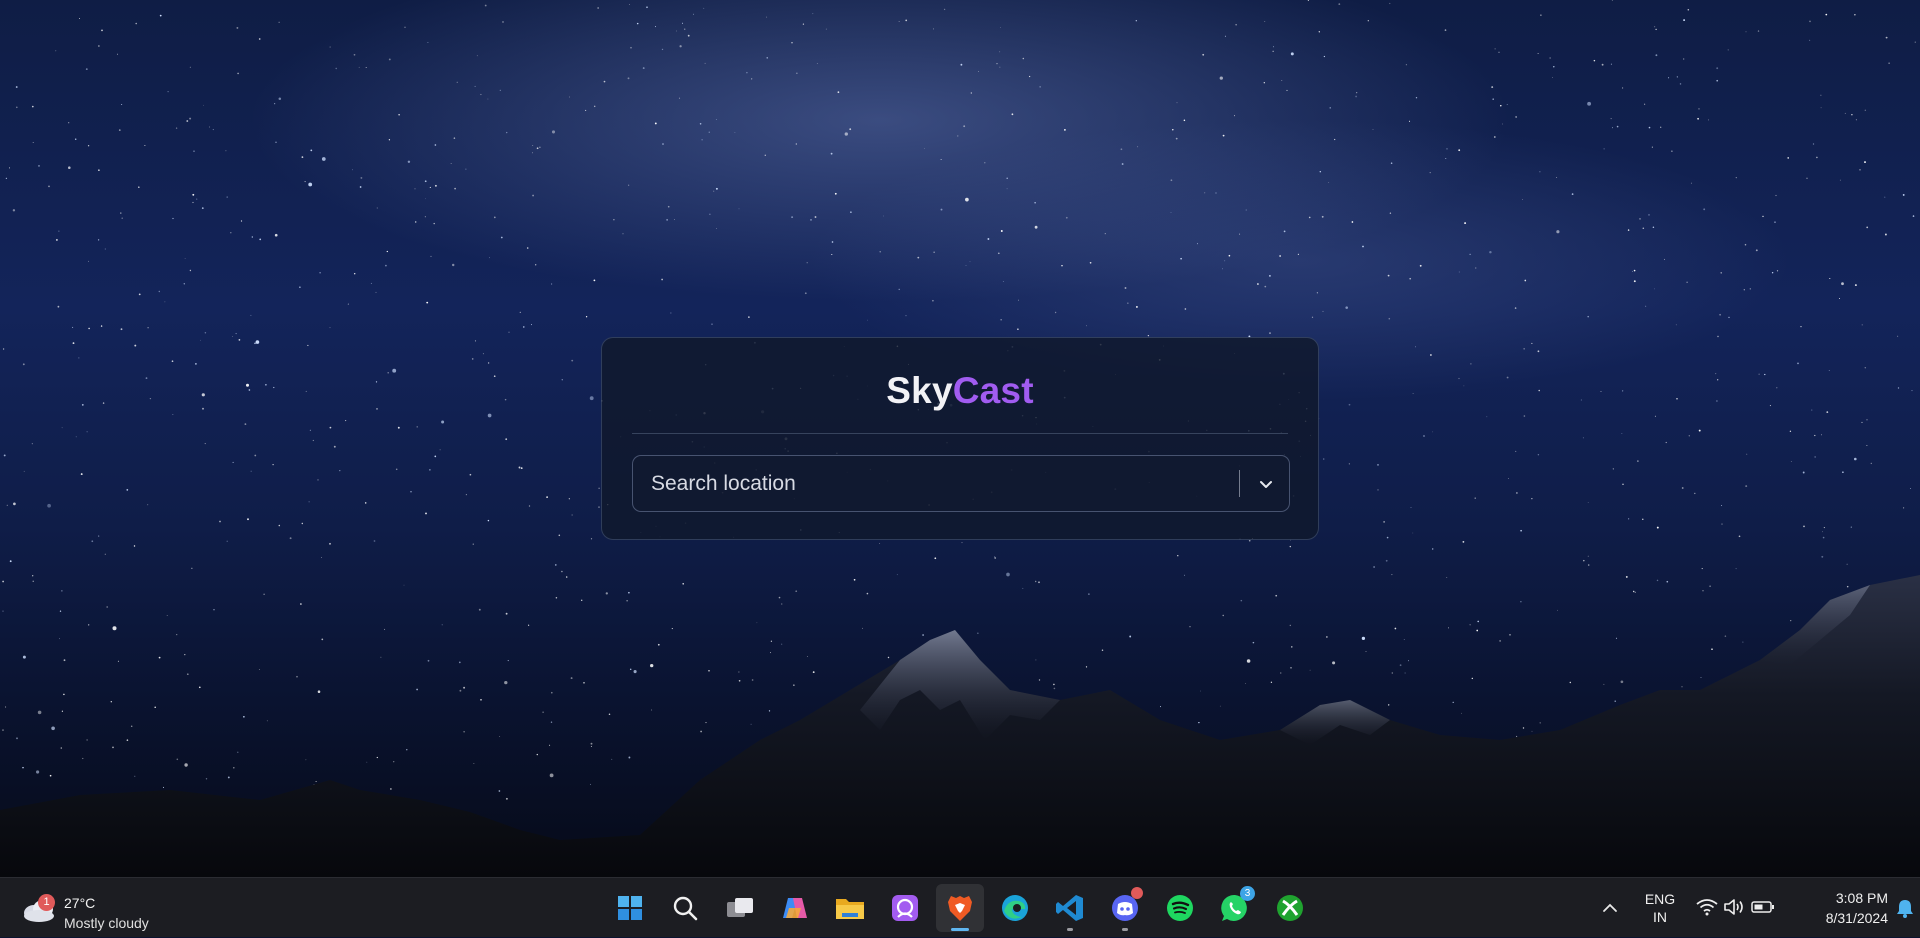  Describe the element at coordinates (1660, 917) in the screenshot. I see `language-region: IN` at that location.